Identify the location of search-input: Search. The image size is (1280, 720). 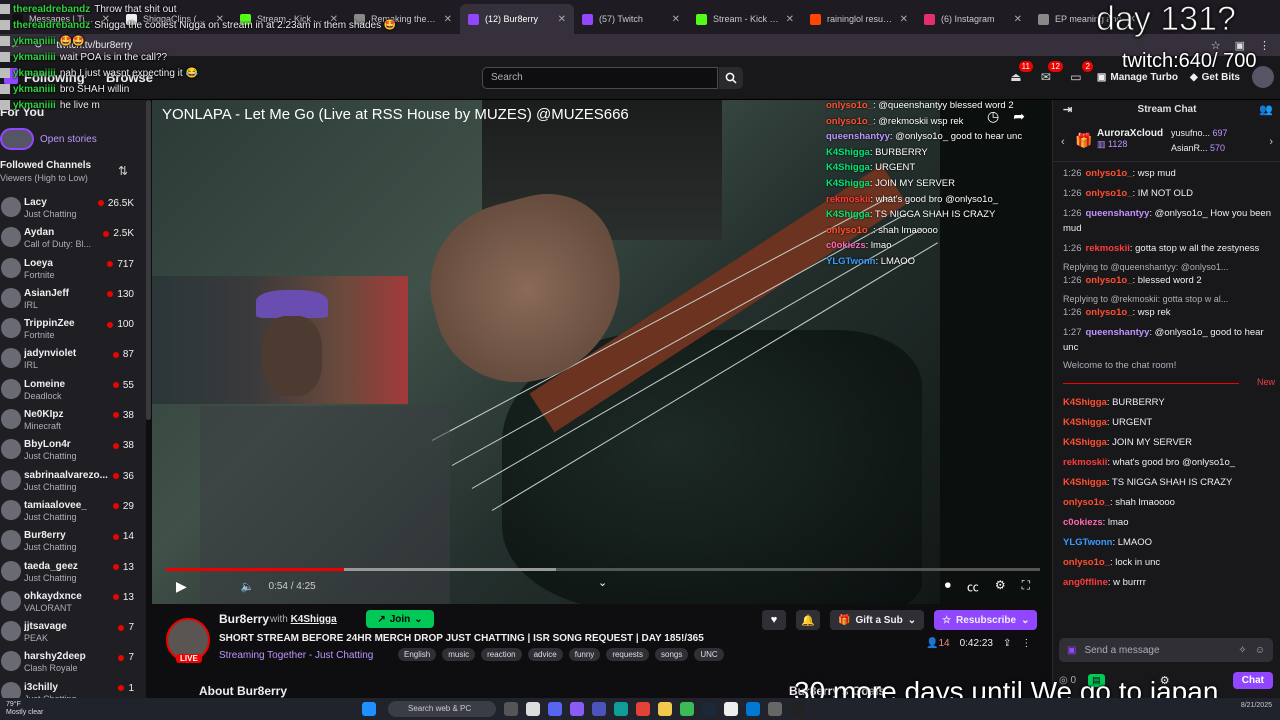
(600, 78).